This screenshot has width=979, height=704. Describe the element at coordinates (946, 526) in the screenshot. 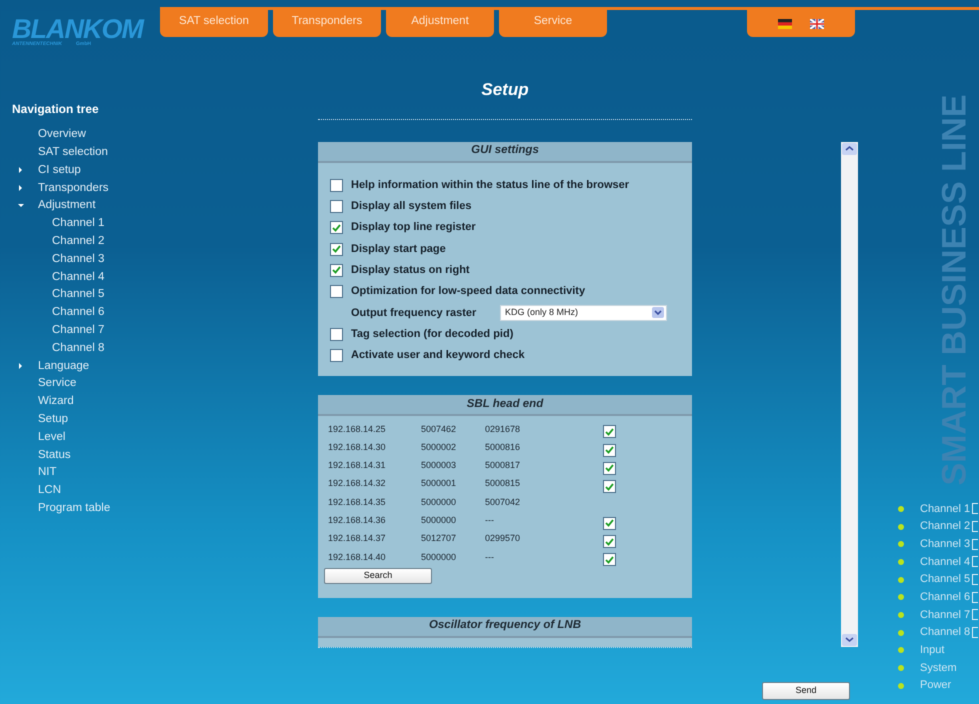

I see `status-label: Channel 2` at that location.